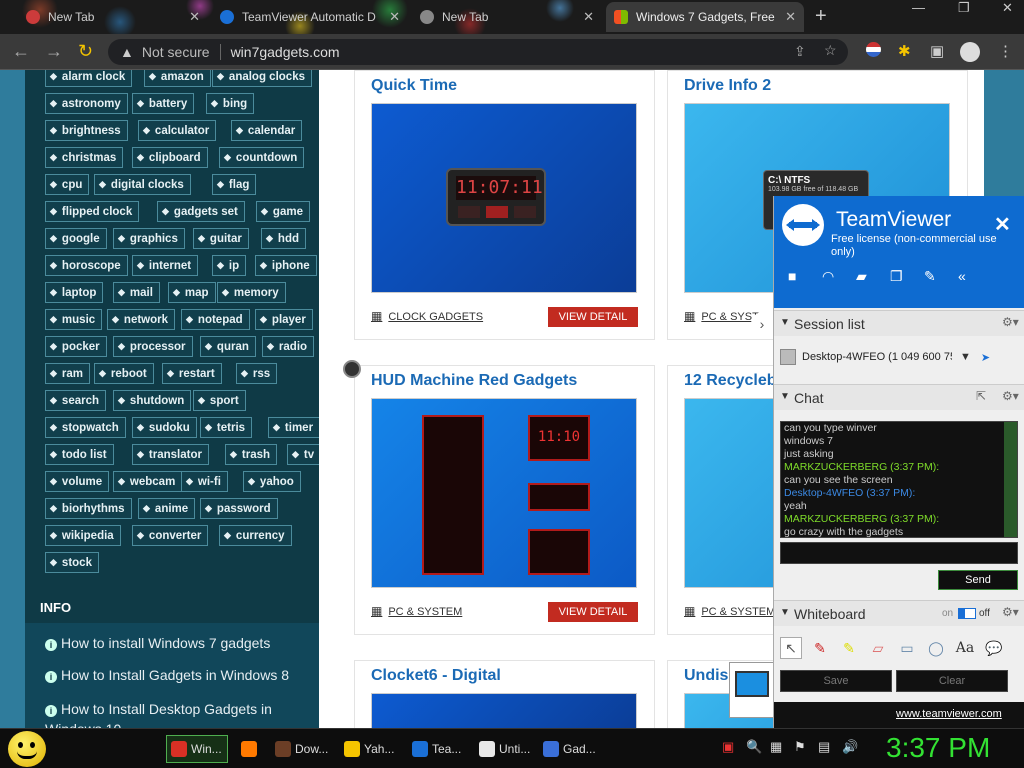 Image resolution: width=1024 pixels, height=768 pixels. I want to click on clear-button: Clear, so click(952, 681).